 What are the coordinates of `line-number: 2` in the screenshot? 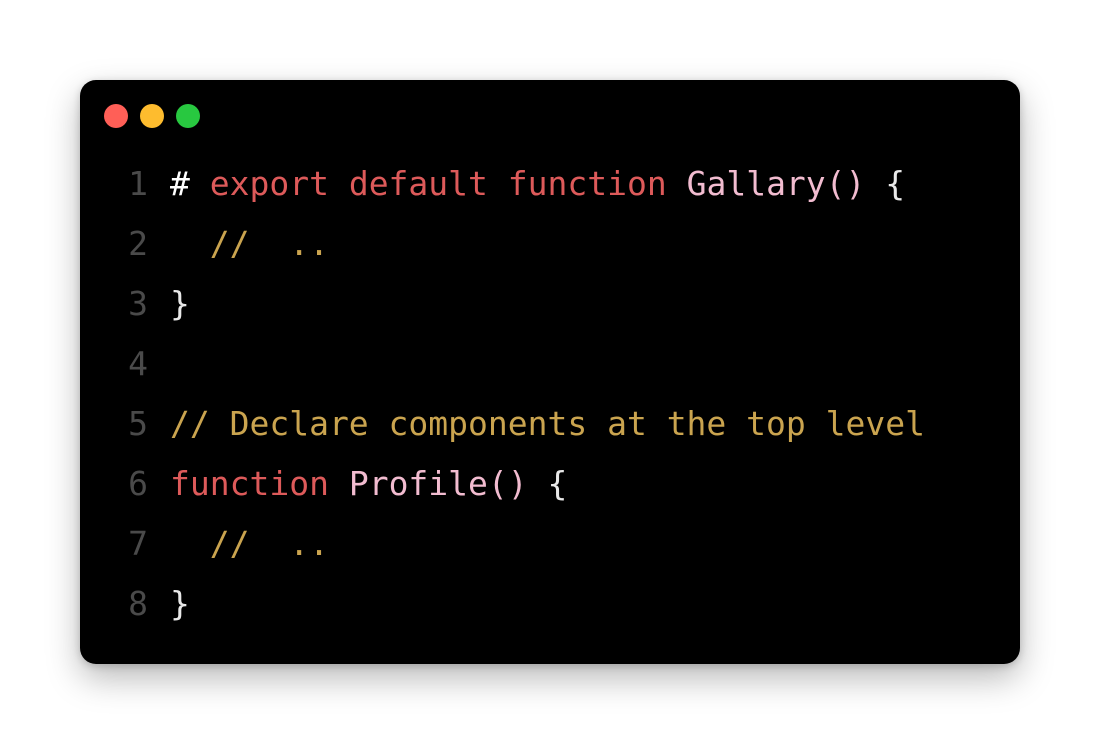 It's located at (138, 243).